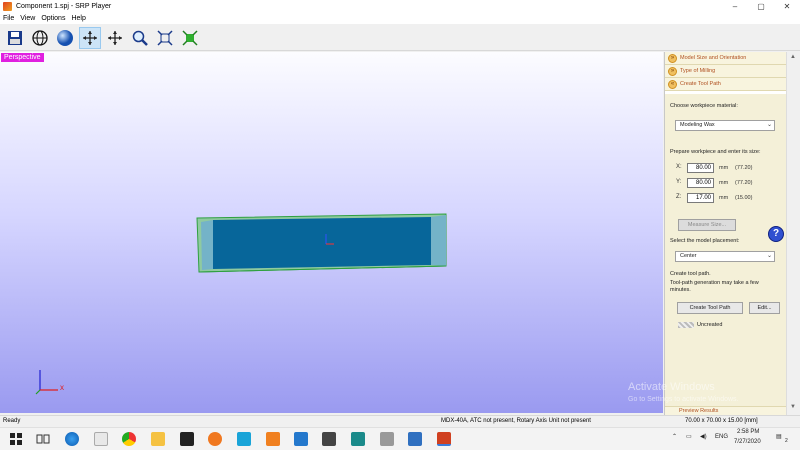  I want to click on network-icon: ▭, so click(689, 436).